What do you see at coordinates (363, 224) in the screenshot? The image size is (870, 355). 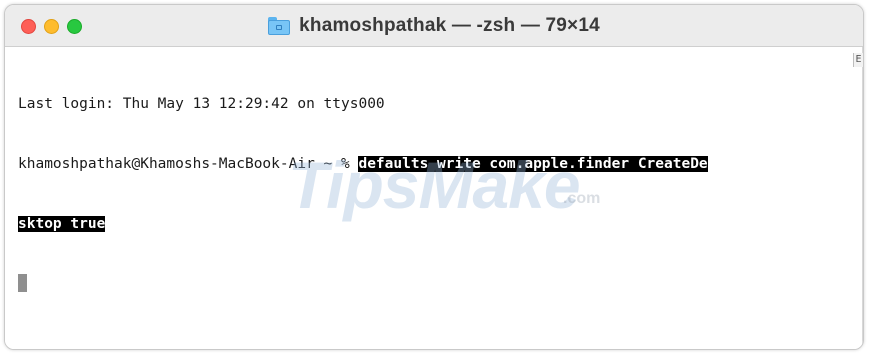 I see `command-continuation-line: sktop true` at bounding box center [363, 224].